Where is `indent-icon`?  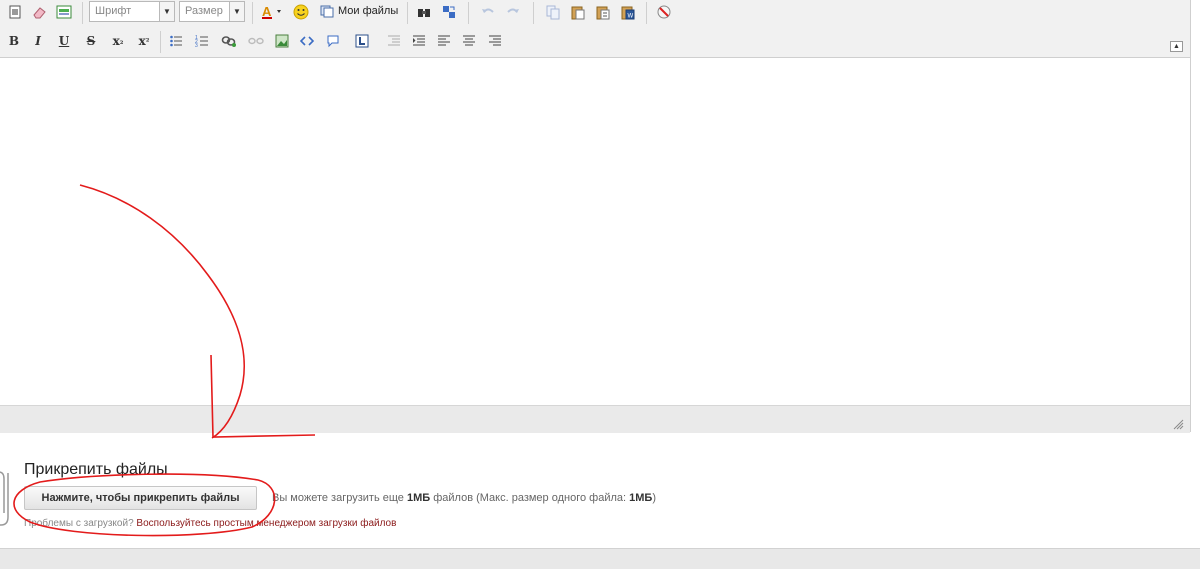 indent-icon is located at coordinates (419, 41).